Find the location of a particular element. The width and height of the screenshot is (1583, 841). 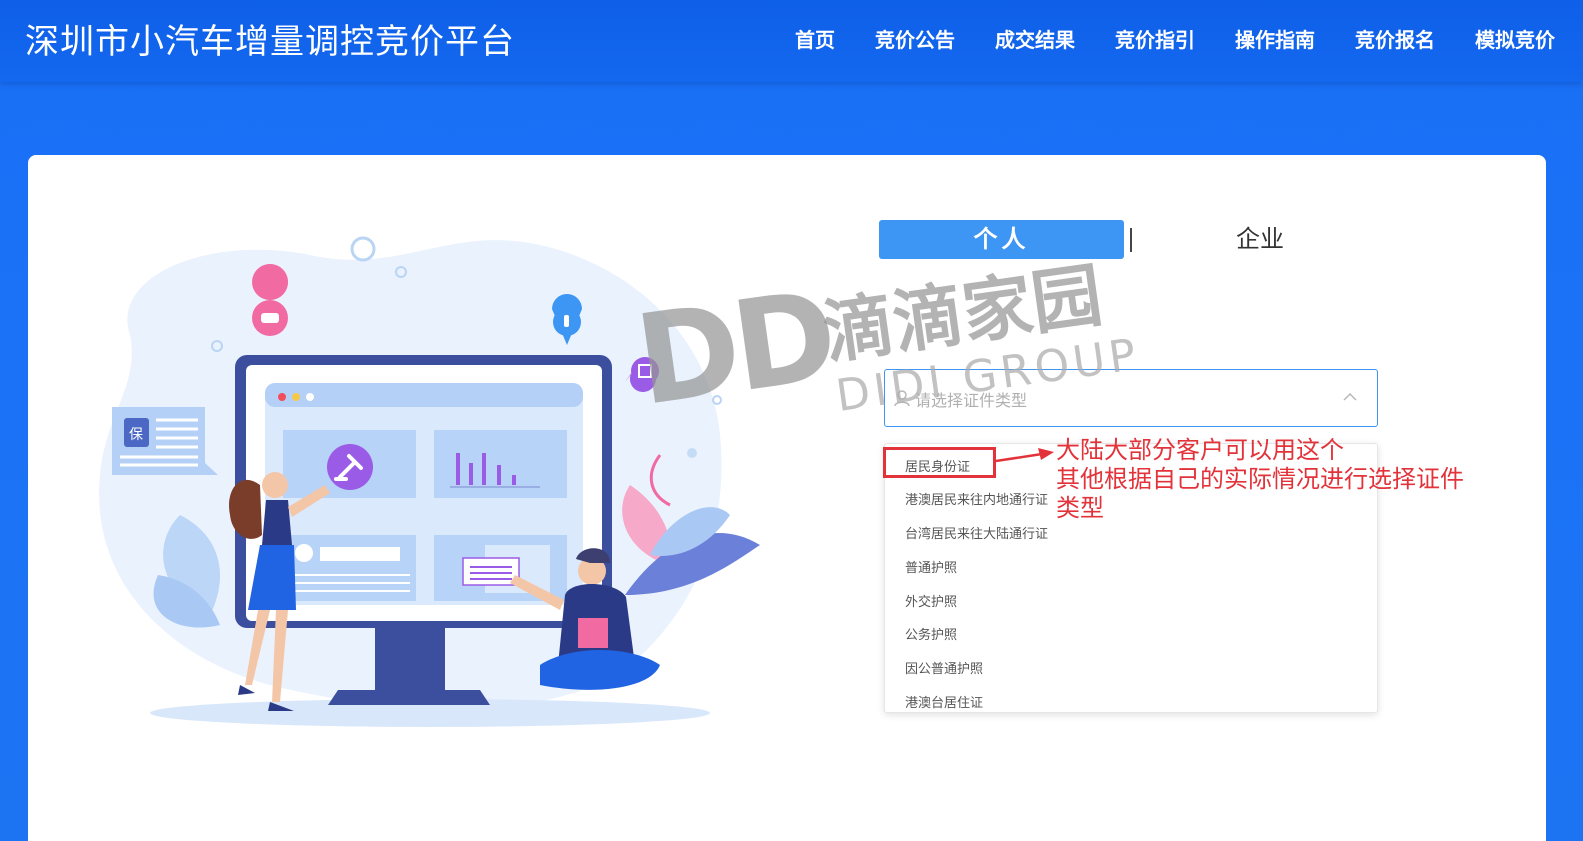

cert-type-placeholder: 请选择证件类型 is located at coordinates (971, 400).